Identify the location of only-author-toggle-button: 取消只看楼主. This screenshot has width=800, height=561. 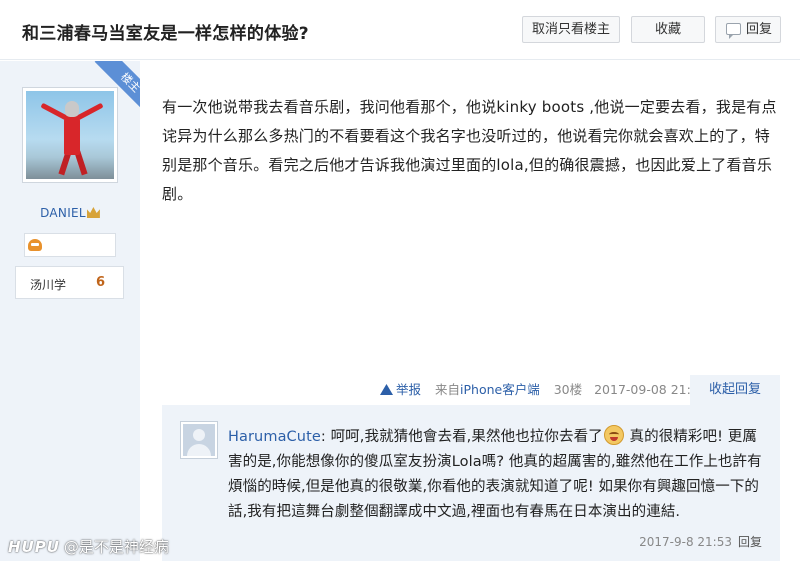
(571, 29).